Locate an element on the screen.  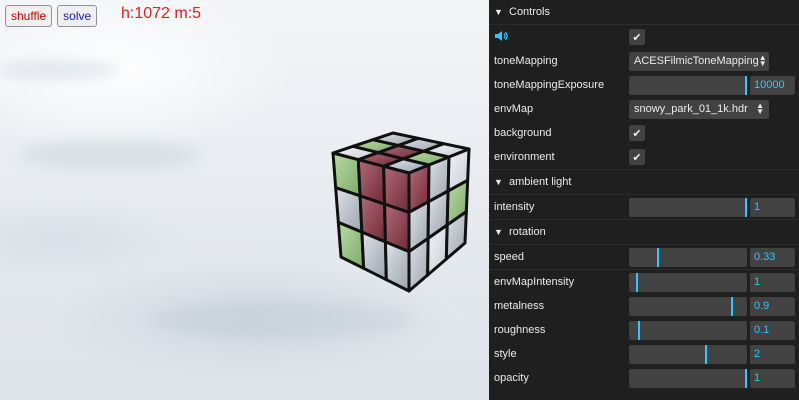
envmapintensity-number-input: 1 is located at coordinates (772, 282).